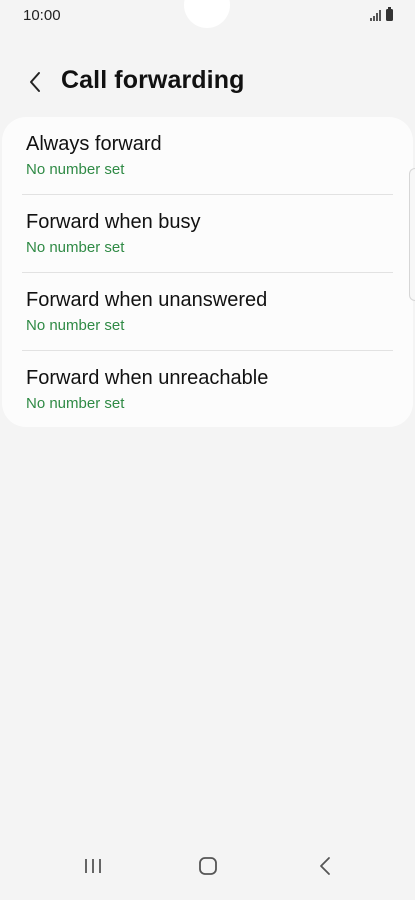  Describe the element at coordinates (207, 156) in the screenshot. I see `list-item-always-forward: Always forward No number set` at that location.